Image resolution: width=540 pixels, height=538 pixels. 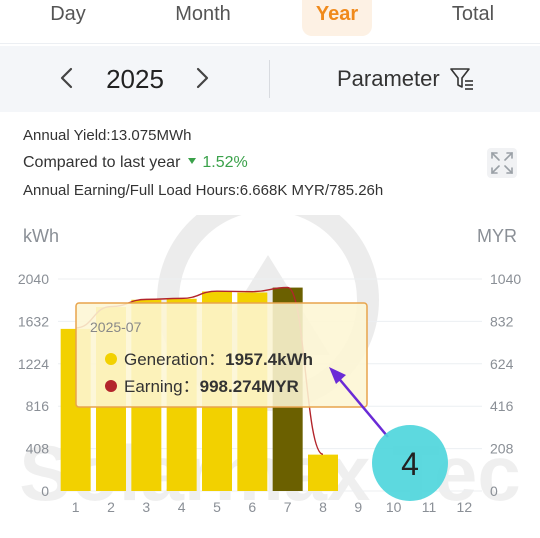 What do you see at coordinates (111, 359) in the screenshot?
I see `generation-legend-dot` at bounding box center [111, 359].